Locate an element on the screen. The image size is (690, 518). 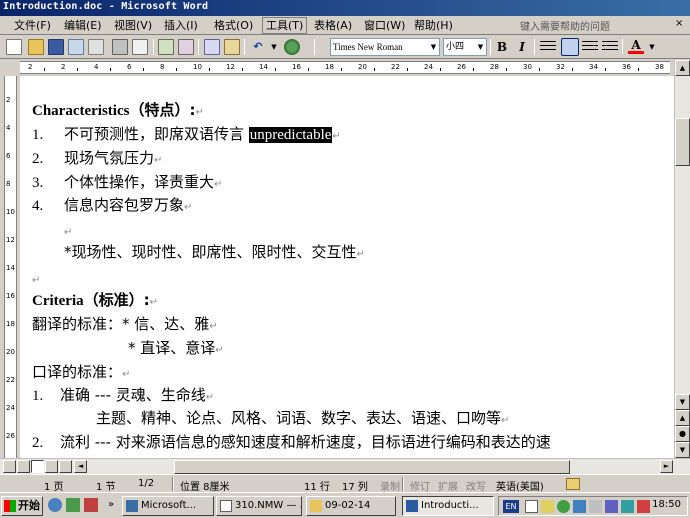
list-item: 3. 个体性操作，译责重大↵ is located at coordinates (127, 183).